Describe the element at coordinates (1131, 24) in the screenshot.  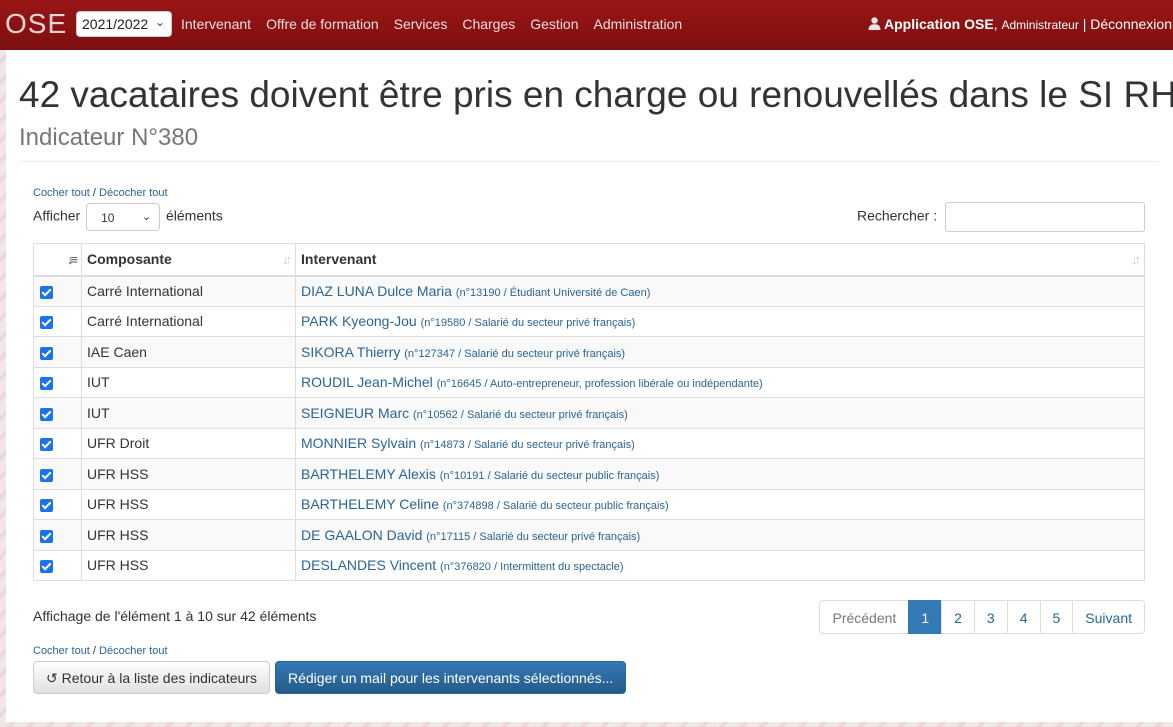
I see `logout-link: Déconnexion` at that location.